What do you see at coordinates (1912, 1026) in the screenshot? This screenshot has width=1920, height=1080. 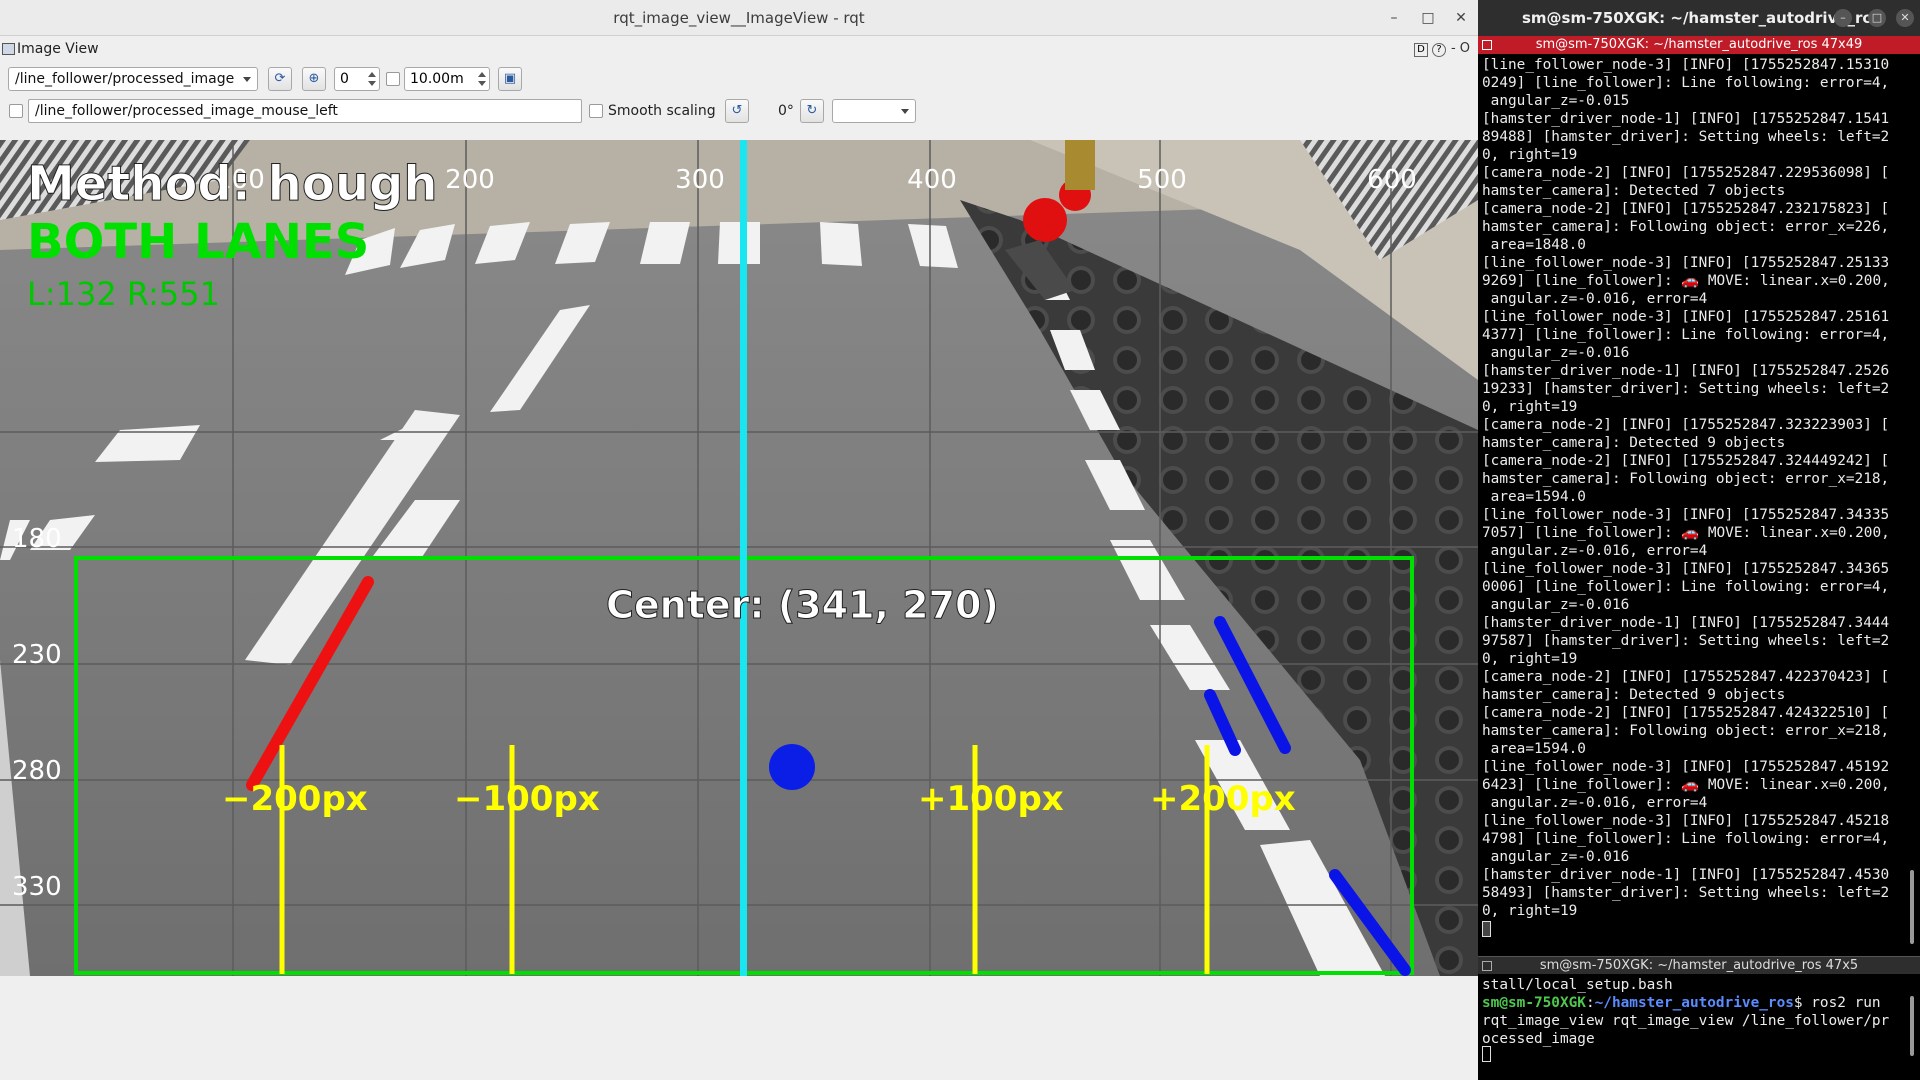 I see `terminal-pane-2-scrollbar` at bounding box center [1912, 1026].